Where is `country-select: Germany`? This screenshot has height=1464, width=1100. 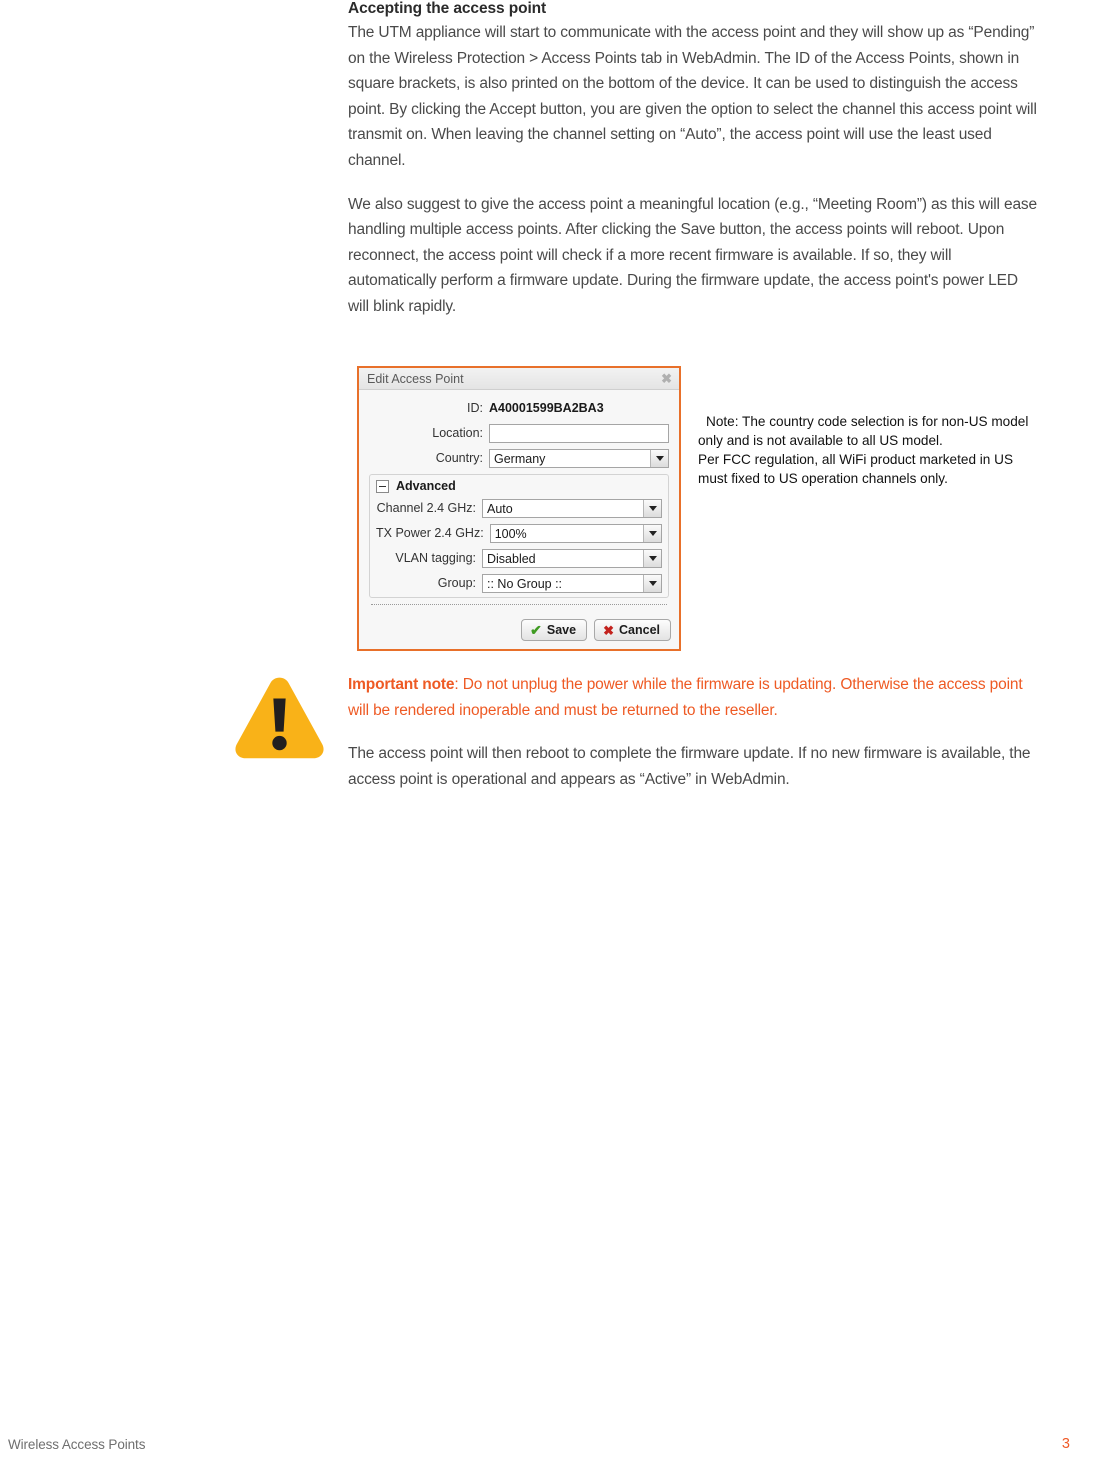 country-select: Germany is located at coordinates (579, 458).